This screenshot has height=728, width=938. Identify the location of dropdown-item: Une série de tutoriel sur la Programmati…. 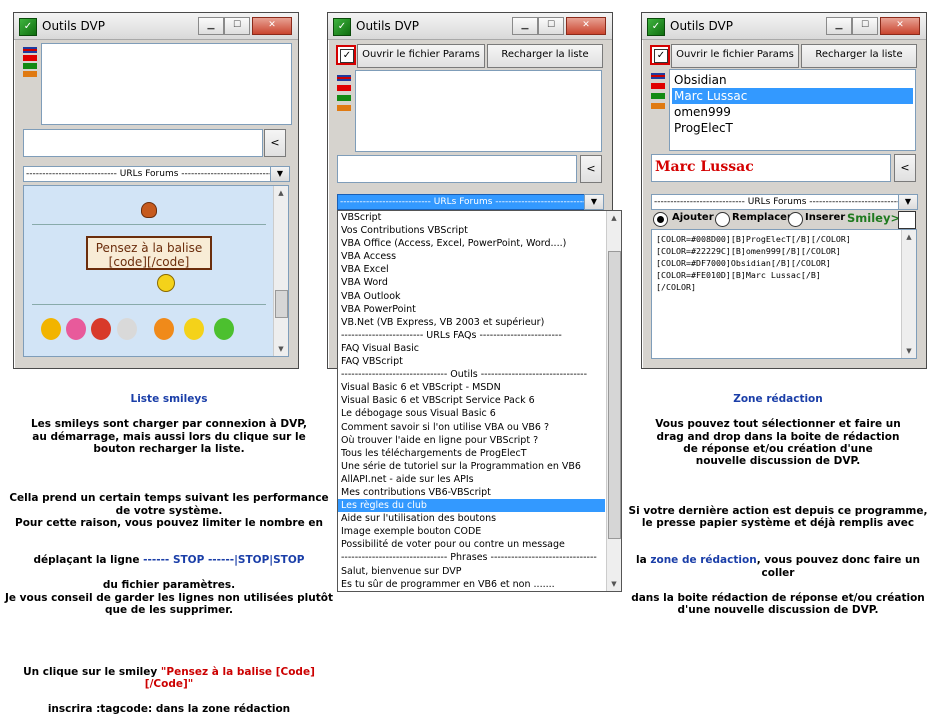
(471, 466).